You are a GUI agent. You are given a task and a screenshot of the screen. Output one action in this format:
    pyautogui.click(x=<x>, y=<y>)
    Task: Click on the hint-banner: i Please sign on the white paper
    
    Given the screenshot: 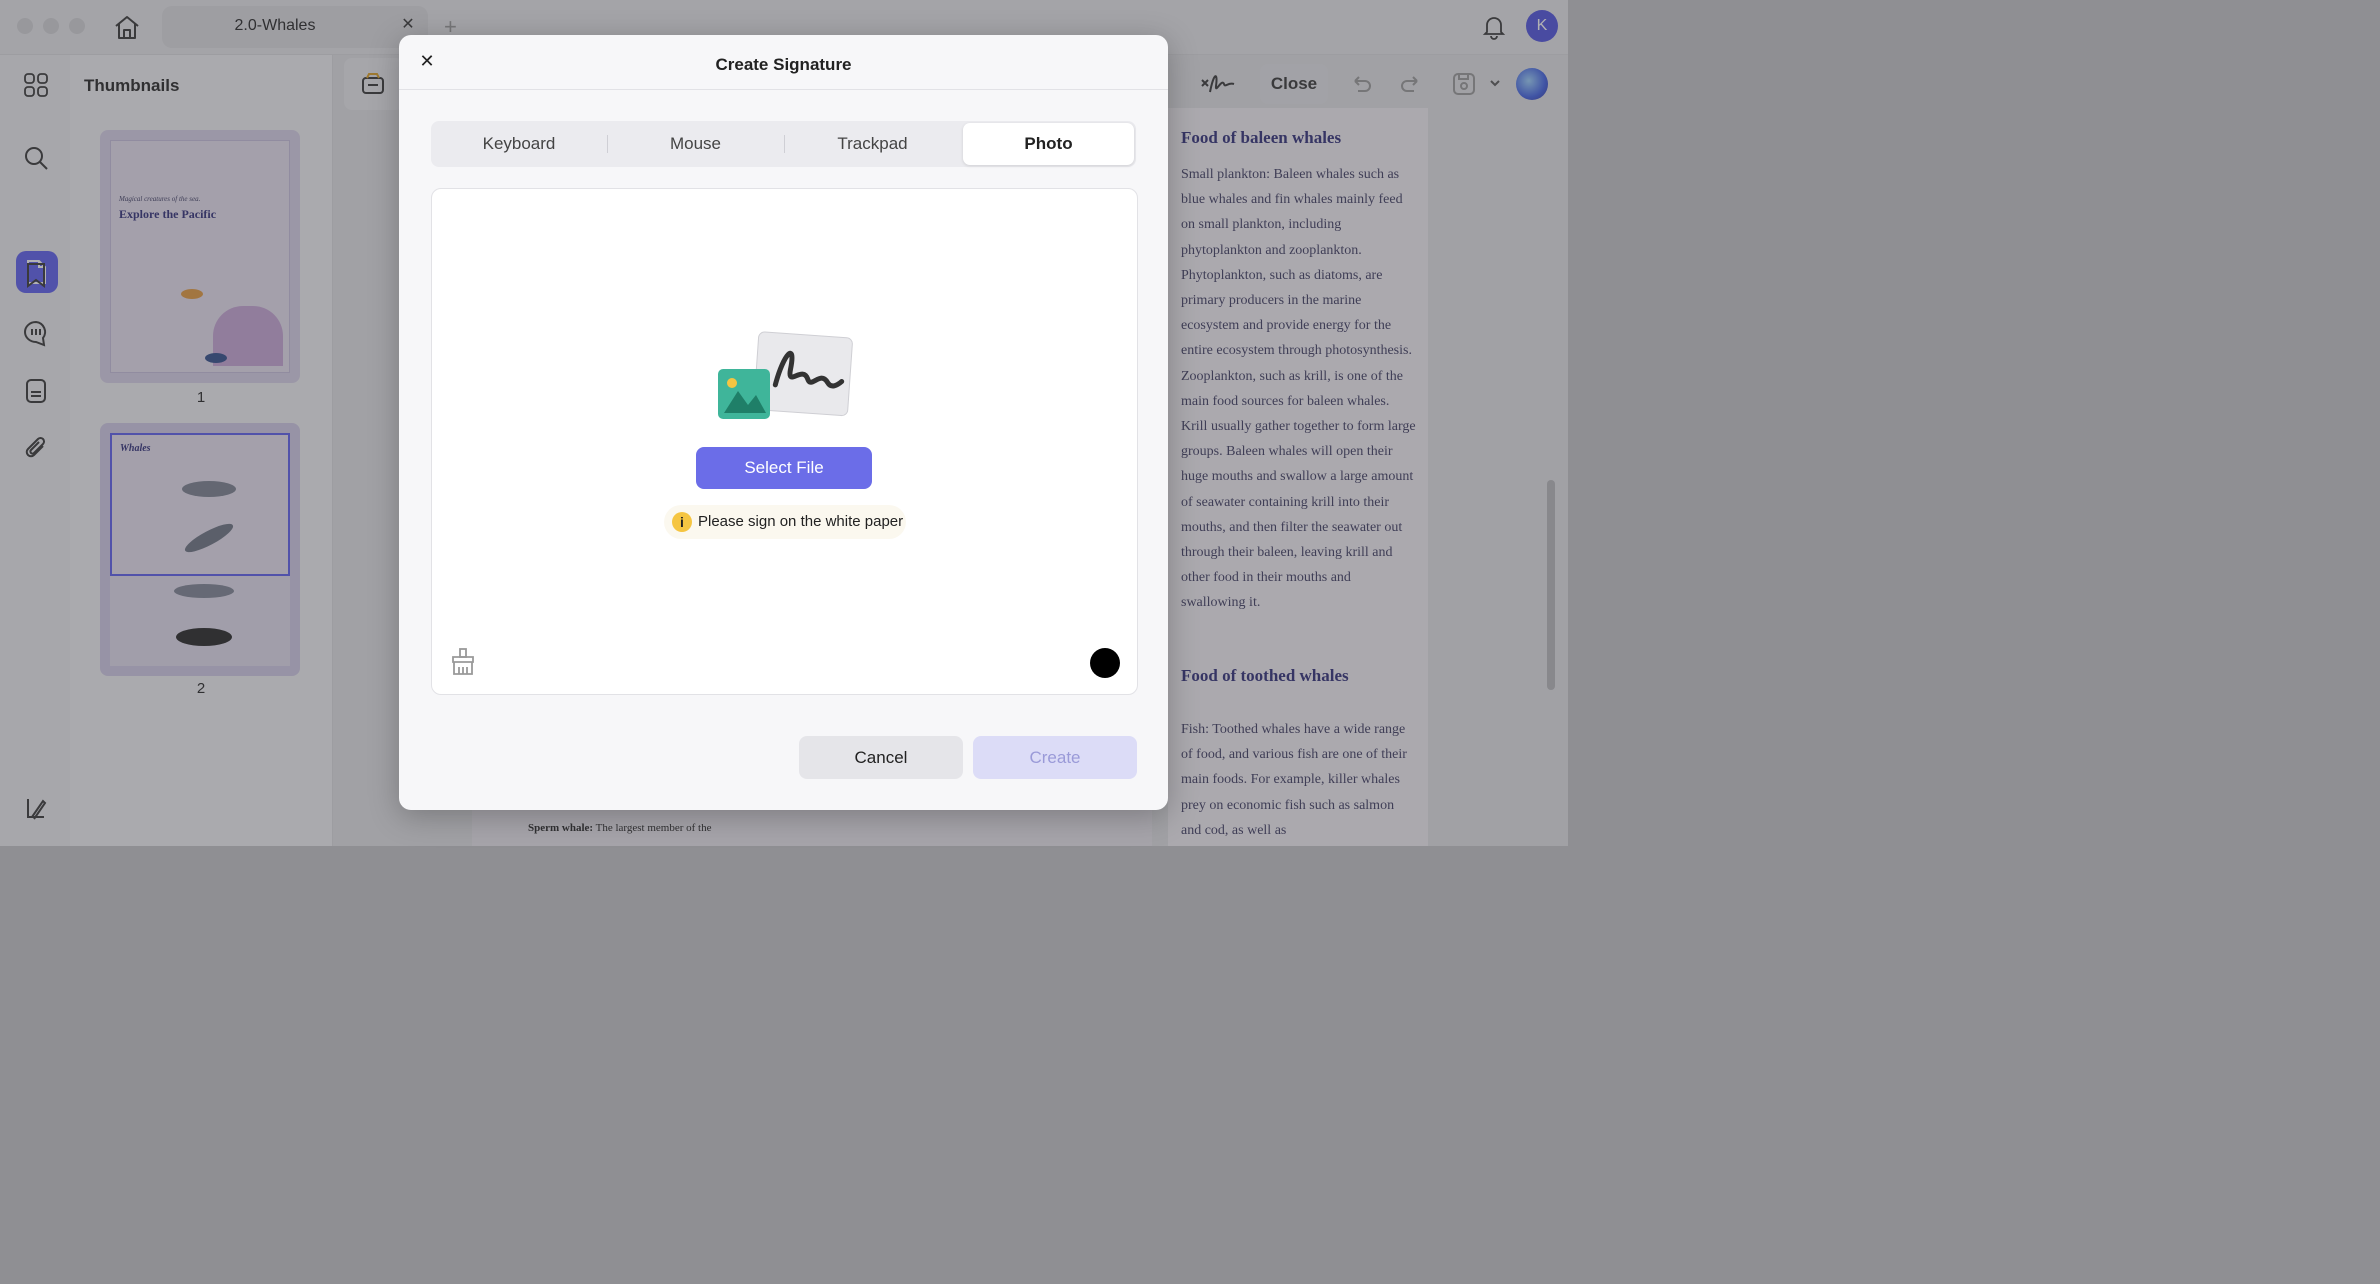 What is the action you would take?
    pyautogui.click(x=785, y=522)
    